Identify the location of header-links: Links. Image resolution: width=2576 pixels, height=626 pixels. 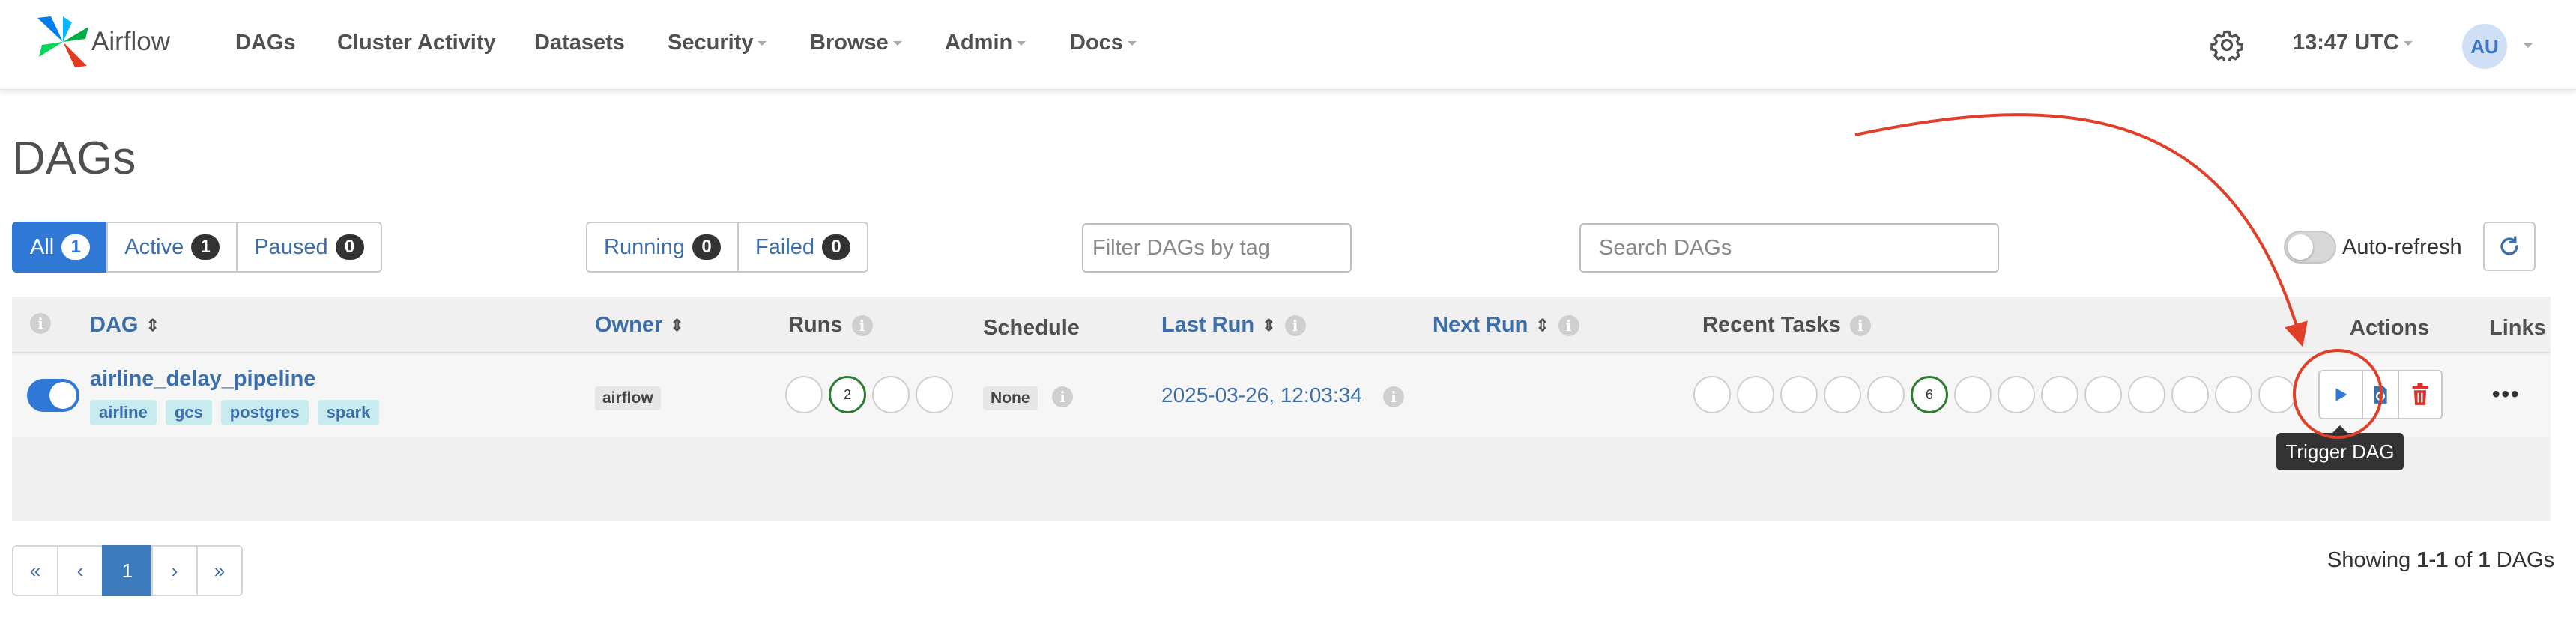
(2517, 328).